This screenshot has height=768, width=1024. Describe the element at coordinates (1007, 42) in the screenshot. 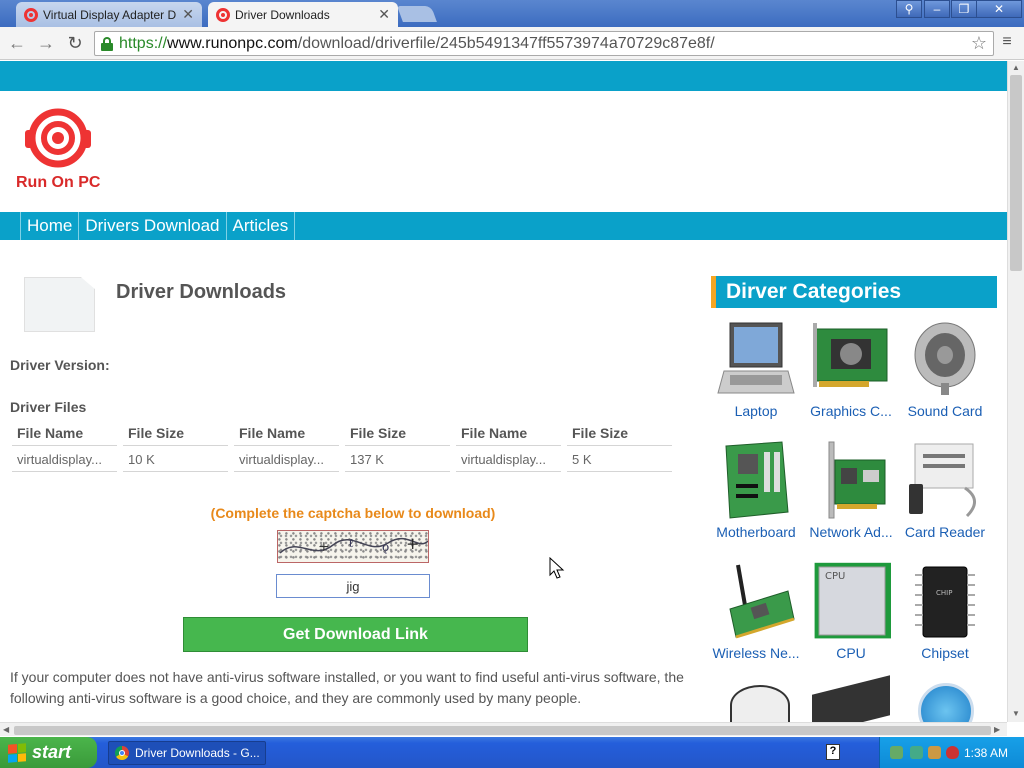

I see `browser-menu-icon: ≡` at that location.